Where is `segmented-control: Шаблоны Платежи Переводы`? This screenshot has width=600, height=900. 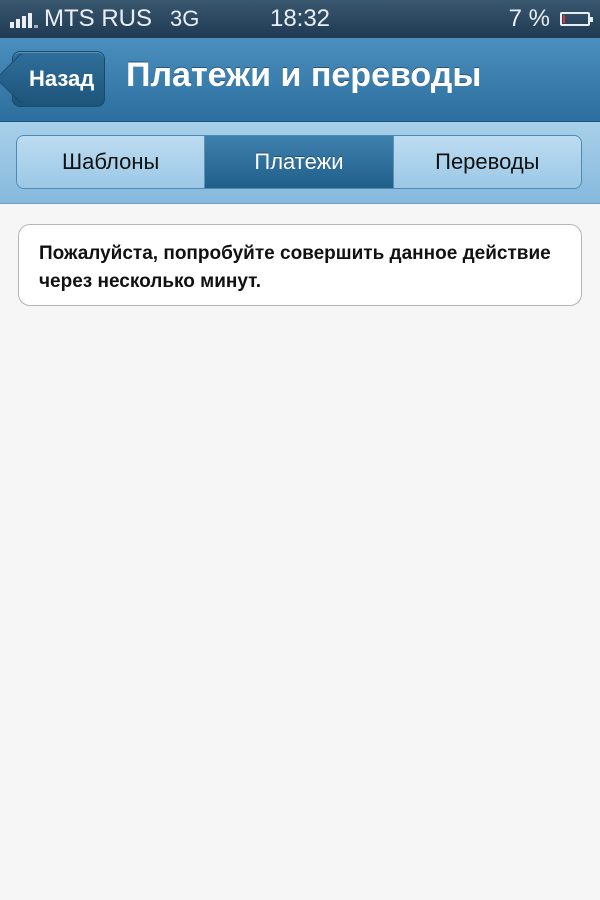 segmented-control: Шаблоны Платежи Переводы is located at coordinates (299, 162).